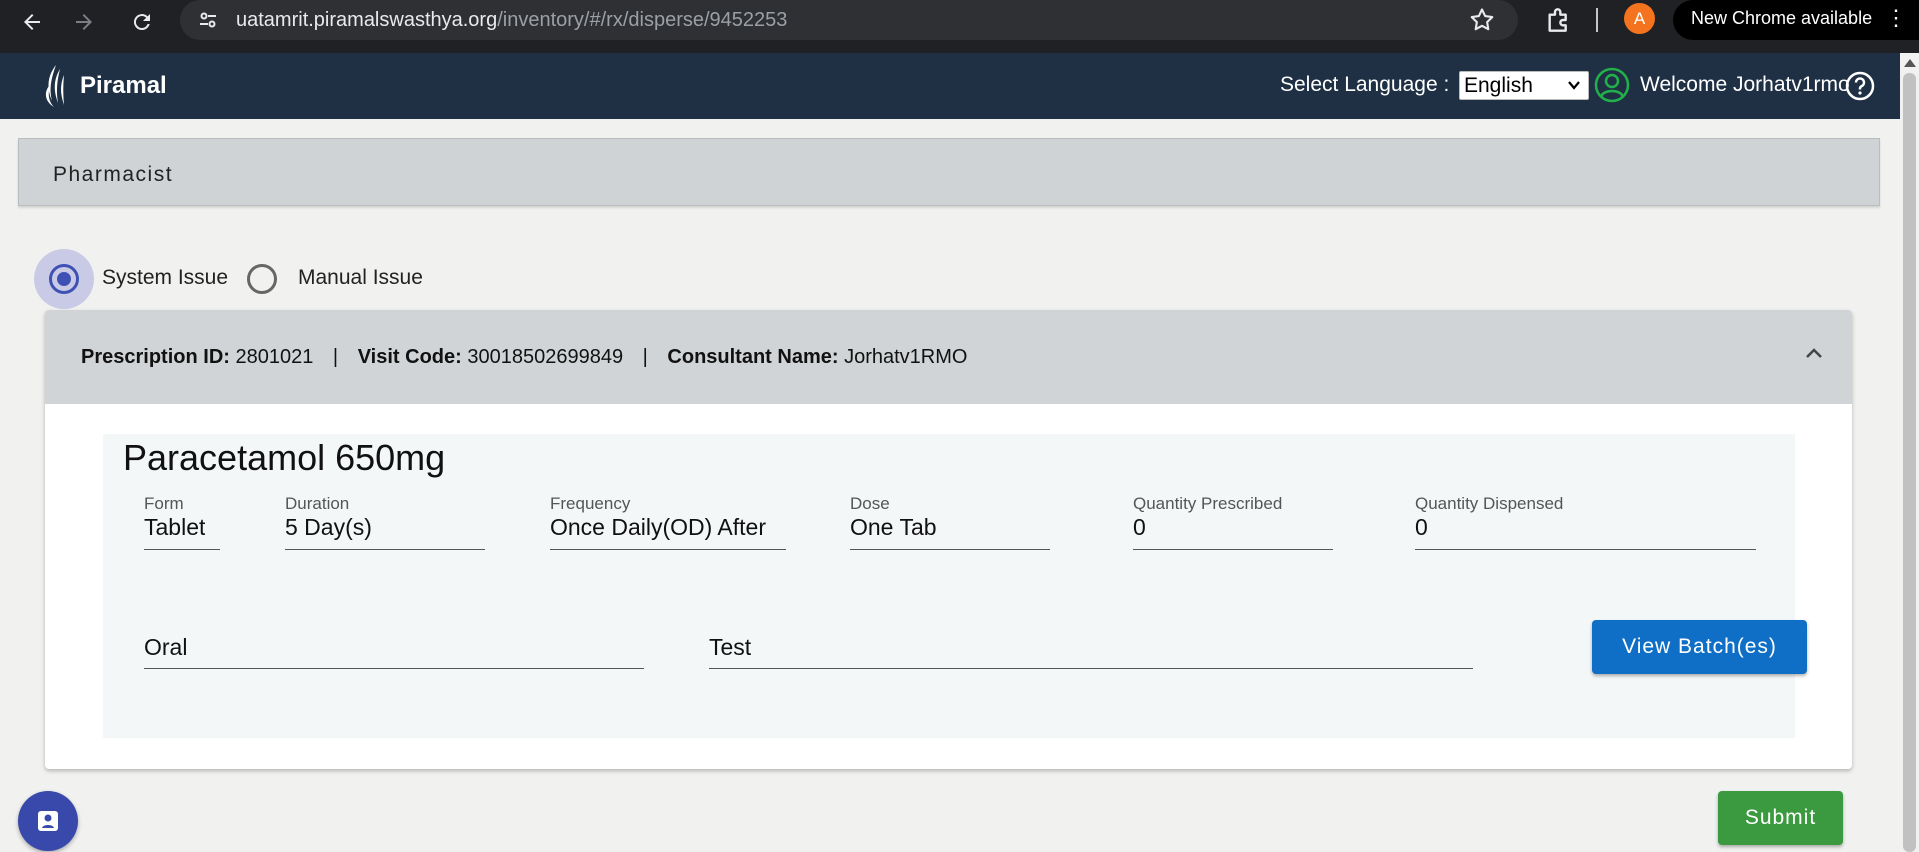 This screenshot has width=1919, height=852. I want to click on prescription-id-label: Prescription ID:, so click(155, 357).